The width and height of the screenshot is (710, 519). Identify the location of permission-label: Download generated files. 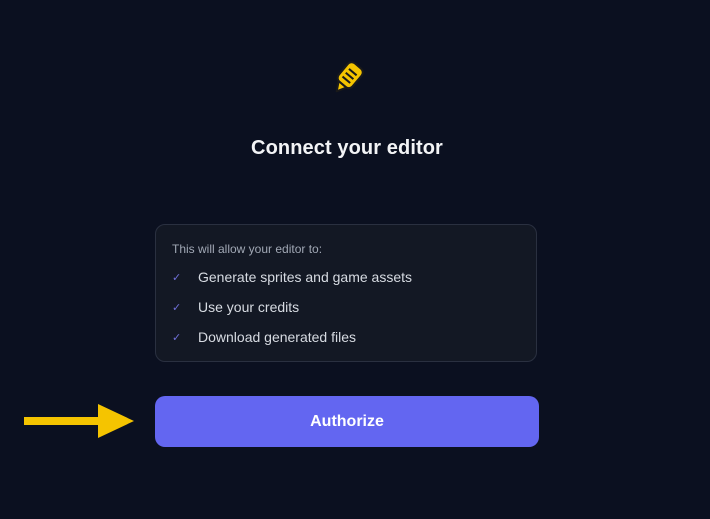
(277, 337).